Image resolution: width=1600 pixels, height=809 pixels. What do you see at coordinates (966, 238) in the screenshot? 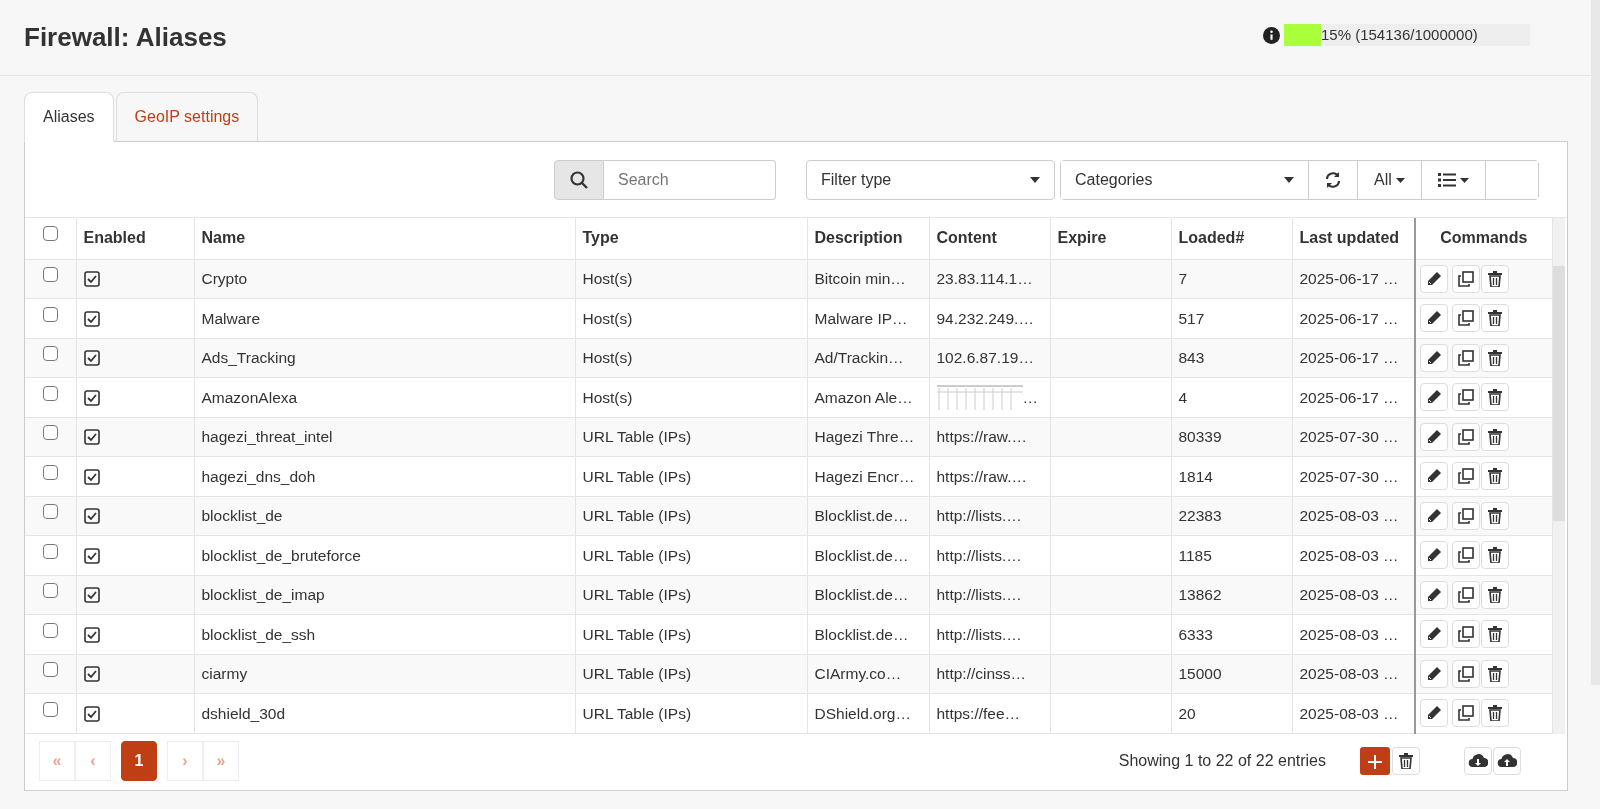
I see `column-header: Content` at bounding box center [966, 238].